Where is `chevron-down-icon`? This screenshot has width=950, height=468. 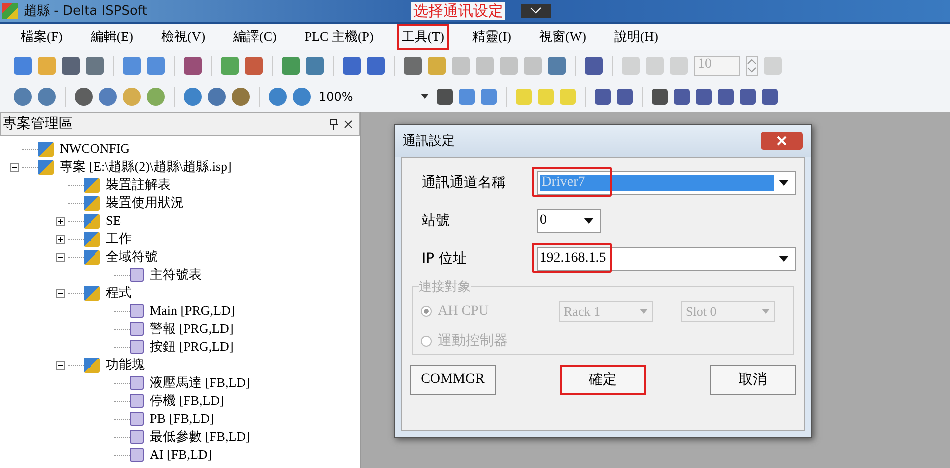
chevron-down-icon is located at coordinates (536, 11).